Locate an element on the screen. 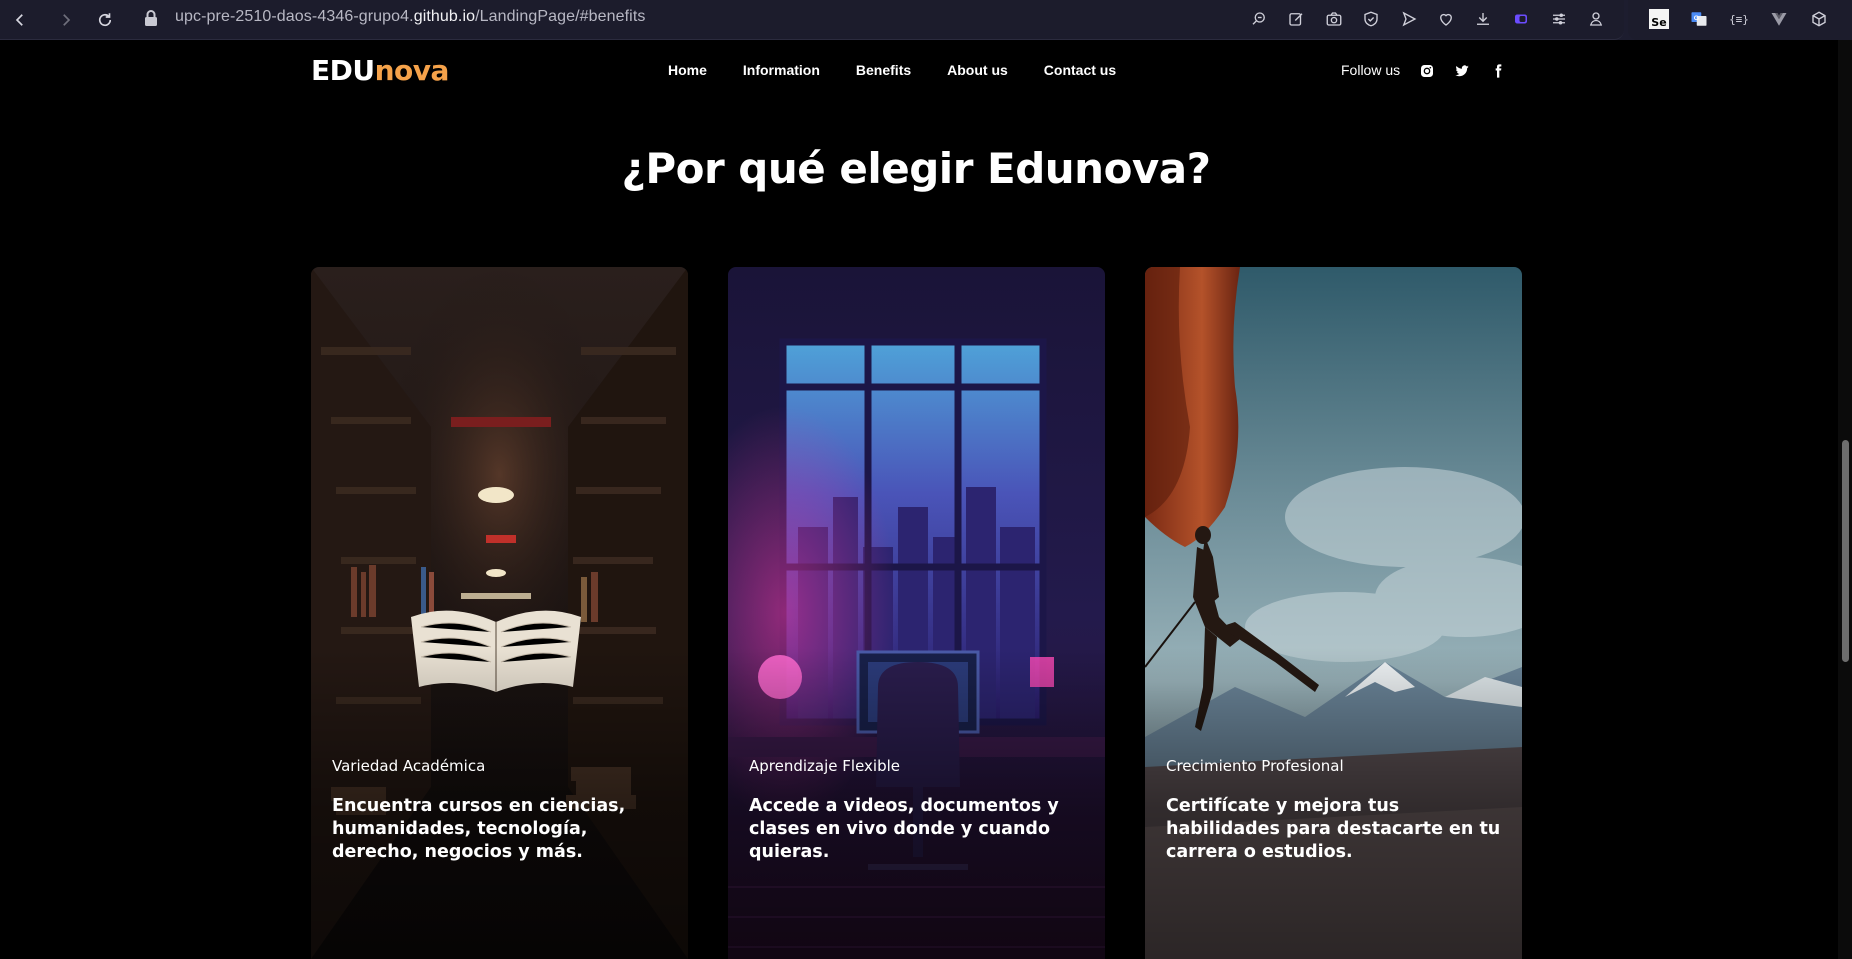 Image resolution: width=1852 pixels, height=959 pixels. download-icon is located at coordinates (1483, 19).